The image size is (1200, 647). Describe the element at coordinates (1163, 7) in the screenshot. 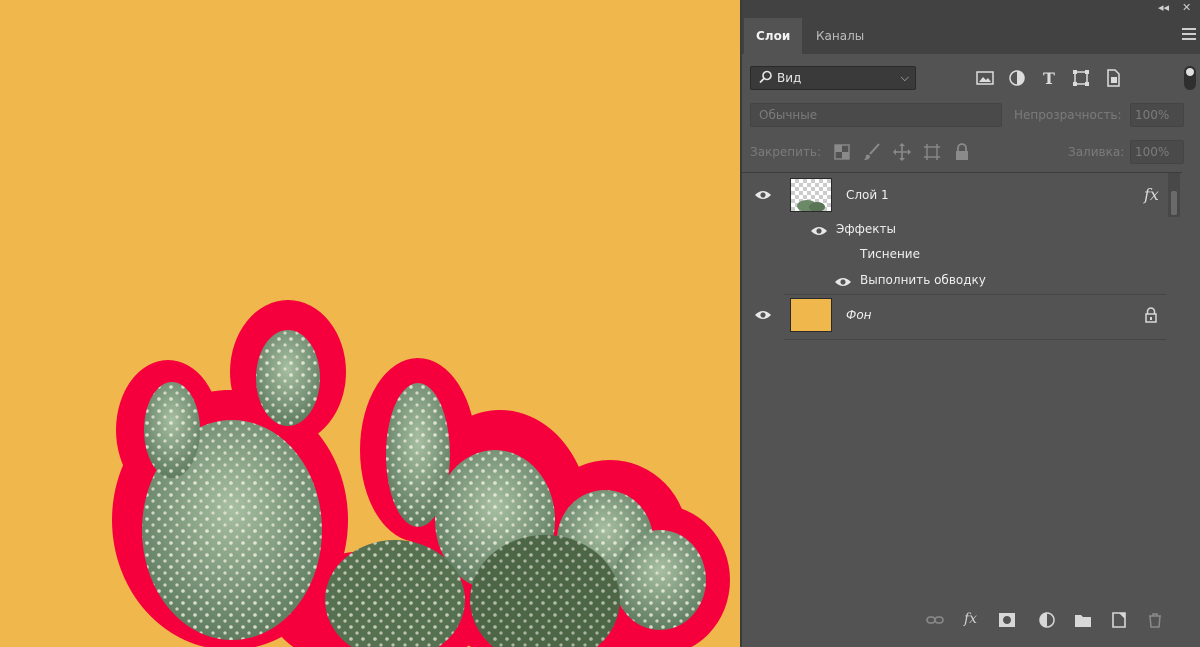

I see `collapse-icon: ◂◂` at that location.